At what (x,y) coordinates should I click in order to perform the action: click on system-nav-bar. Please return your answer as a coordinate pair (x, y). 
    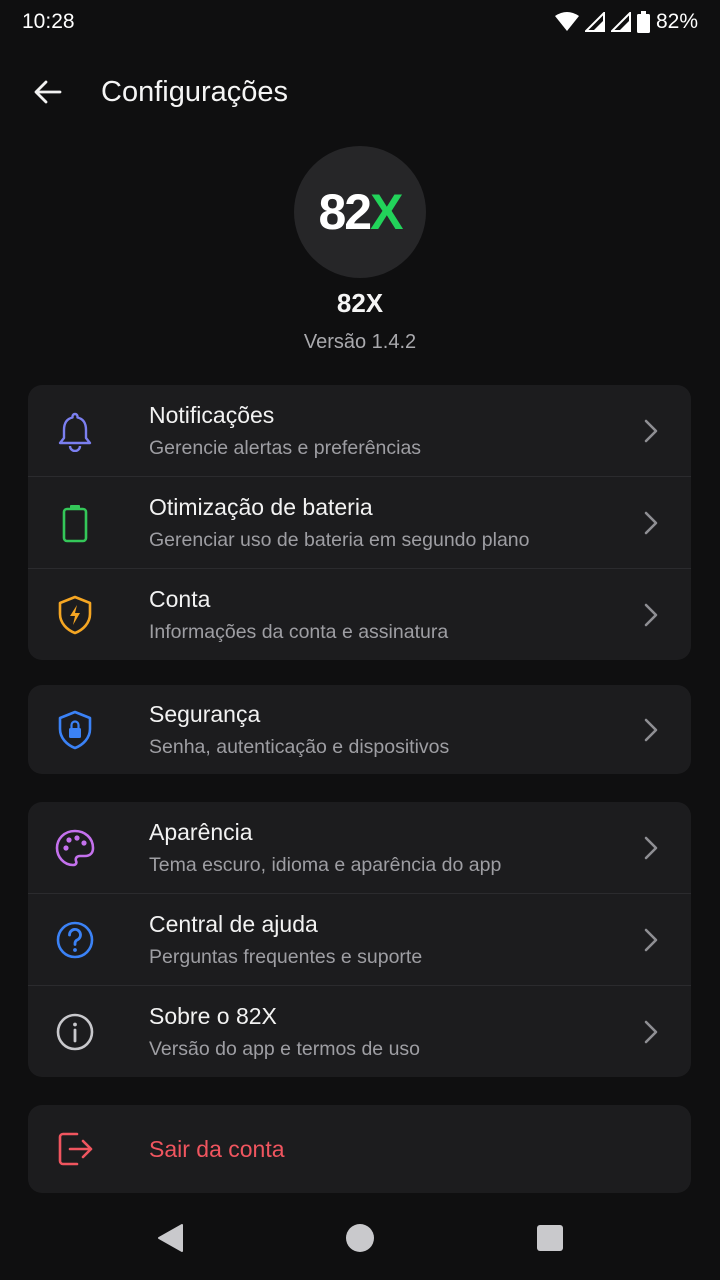
    Looking at the image, I should click on (360, 1238).